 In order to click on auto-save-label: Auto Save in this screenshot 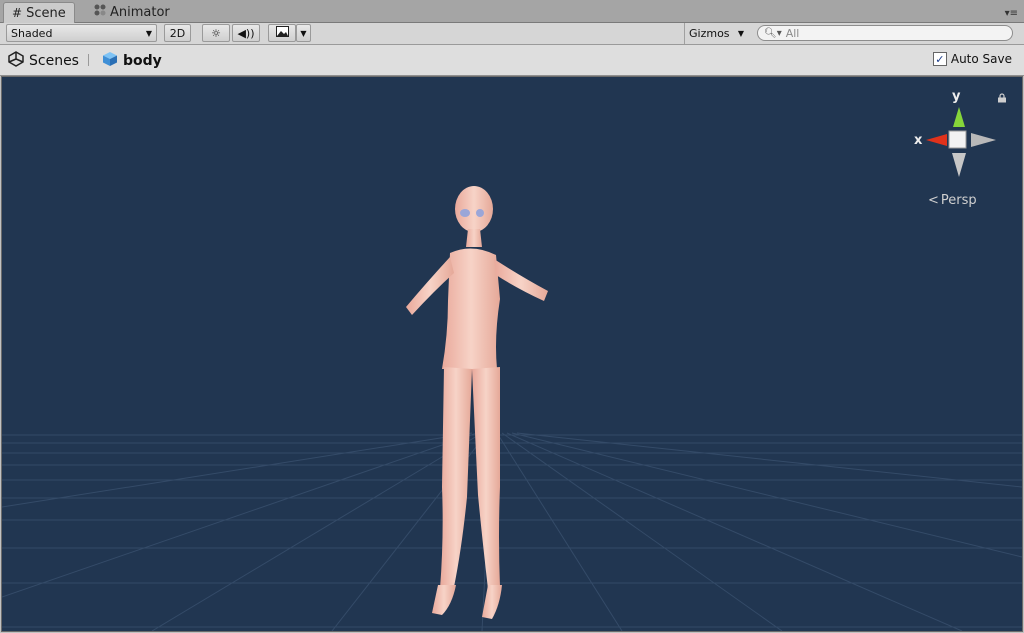, I will do `click(981, 59)`.